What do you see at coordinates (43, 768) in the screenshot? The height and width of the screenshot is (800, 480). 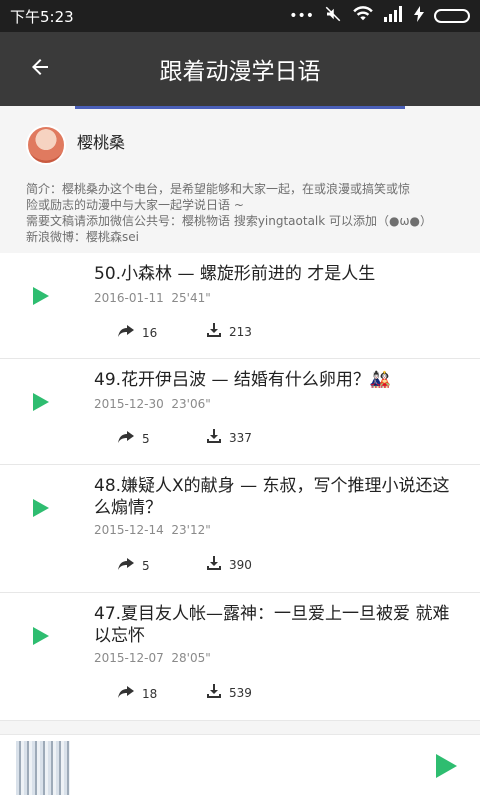 I see `album-cover` at bounding box center [43, 768].